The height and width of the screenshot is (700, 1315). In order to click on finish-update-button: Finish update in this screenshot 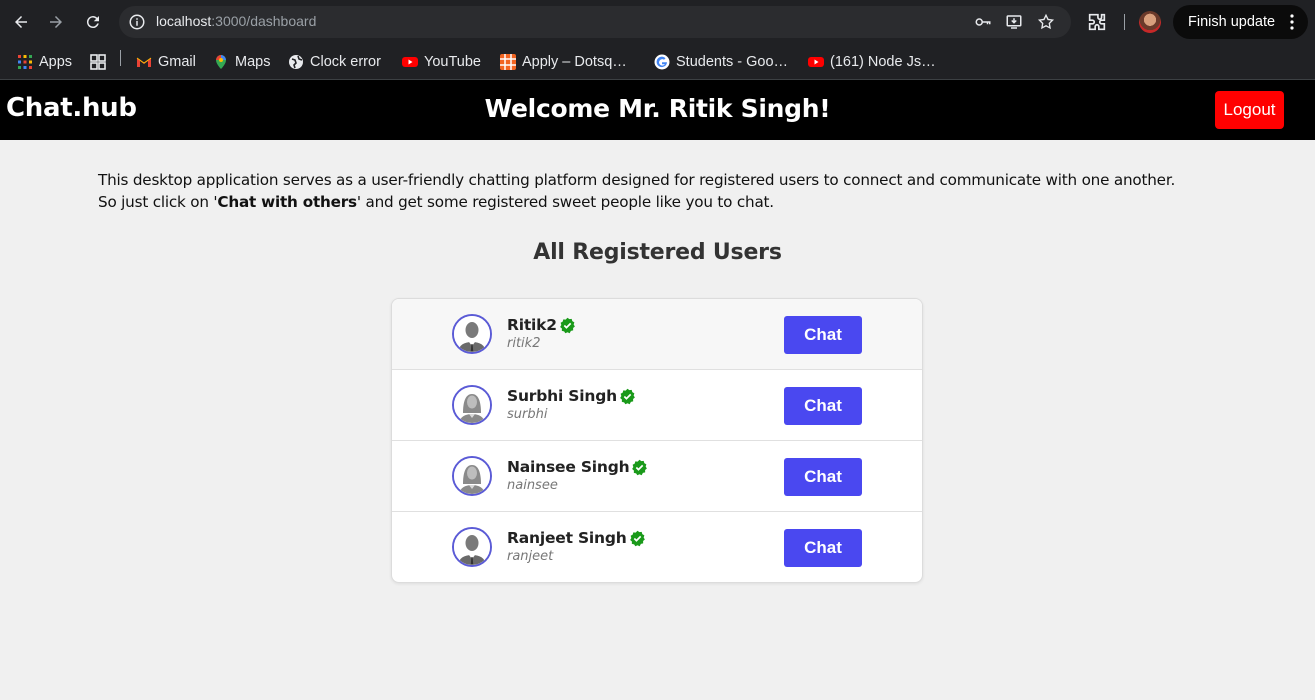, I will do `click(1240, 22)`.